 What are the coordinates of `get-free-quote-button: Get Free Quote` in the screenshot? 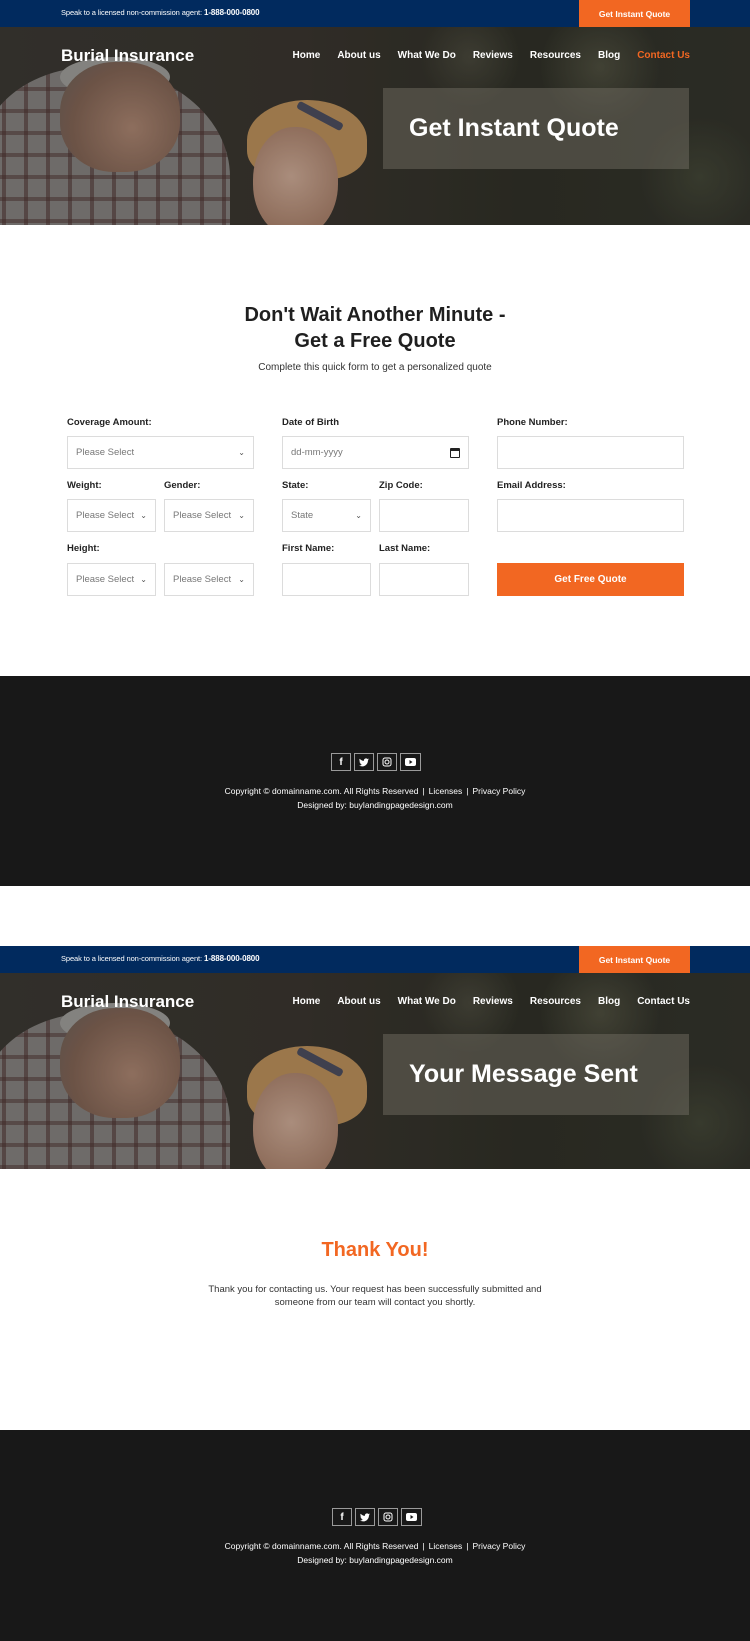 It's located at (590, 579).